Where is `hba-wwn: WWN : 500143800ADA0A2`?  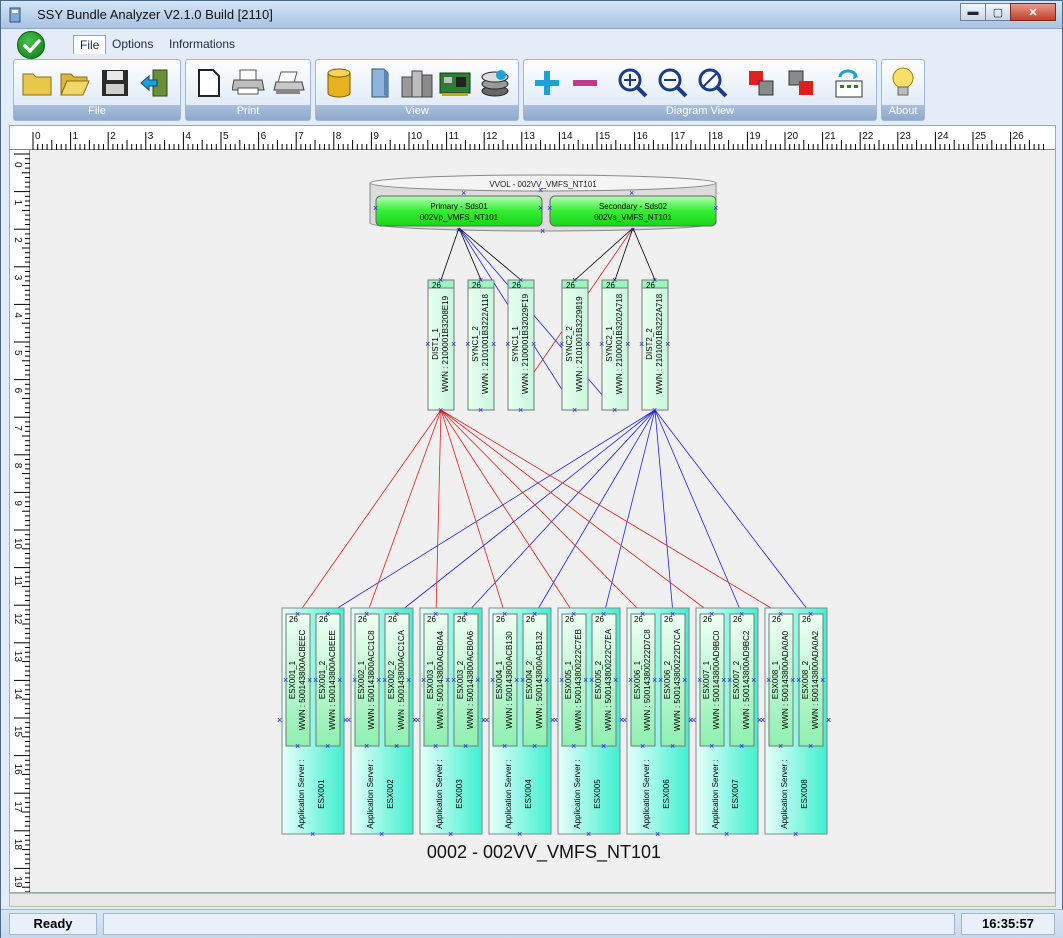
hba-wwn: WWN : 500143800ADA0A2 is located at coordinates (815, 679).